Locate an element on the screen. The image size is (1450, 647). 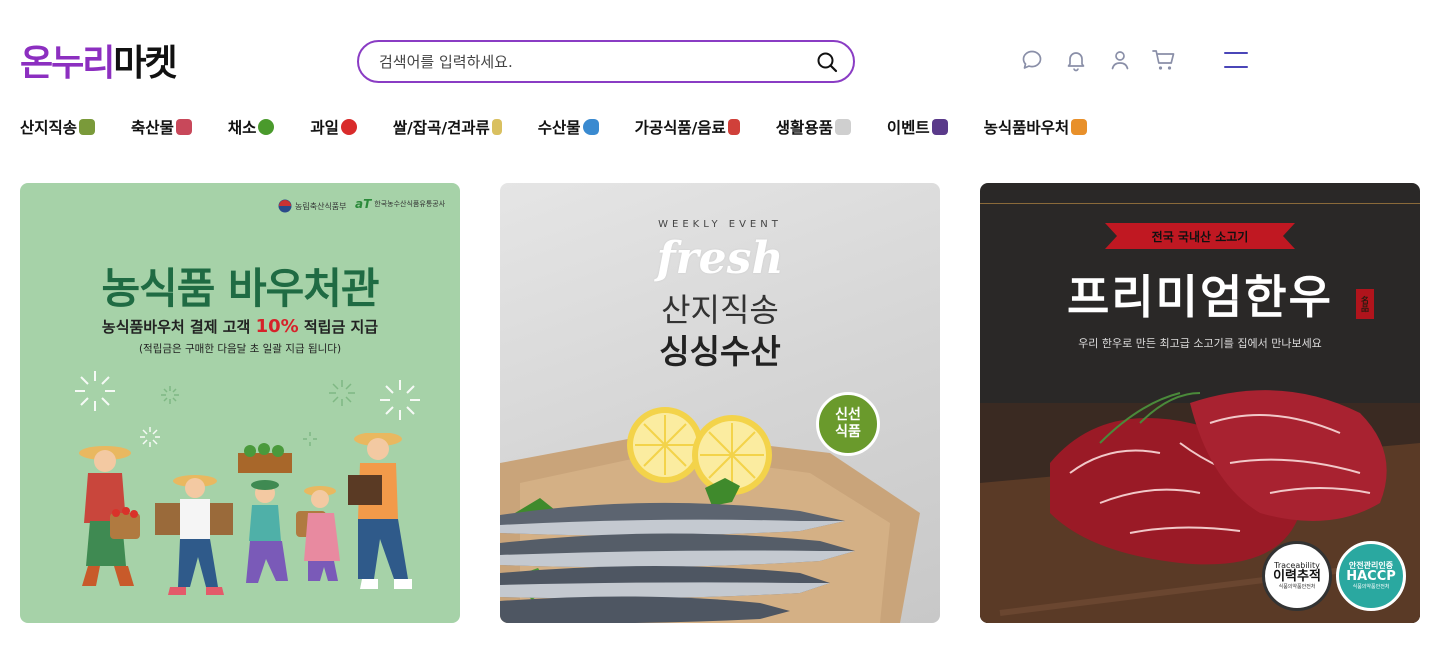
people-emoji-icon is located at coordinates (1079, 127).